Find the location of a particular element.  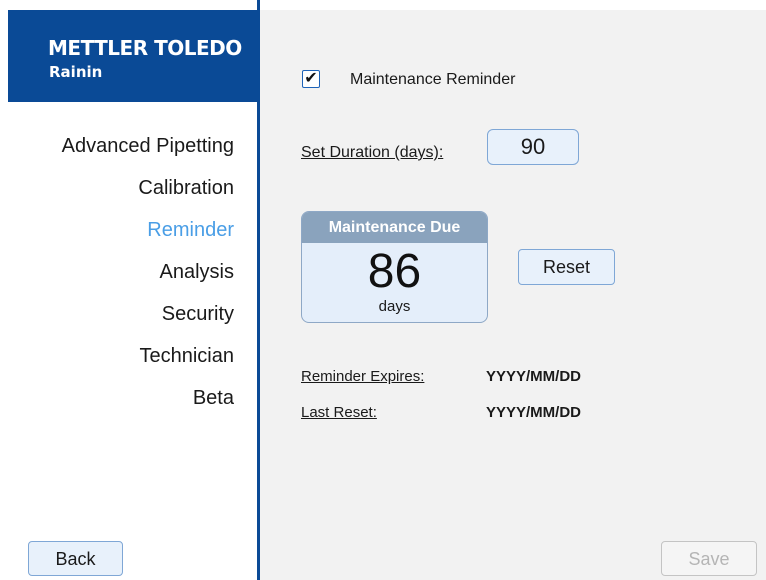

duration-input: 90 is located at coordinates (533, 147).